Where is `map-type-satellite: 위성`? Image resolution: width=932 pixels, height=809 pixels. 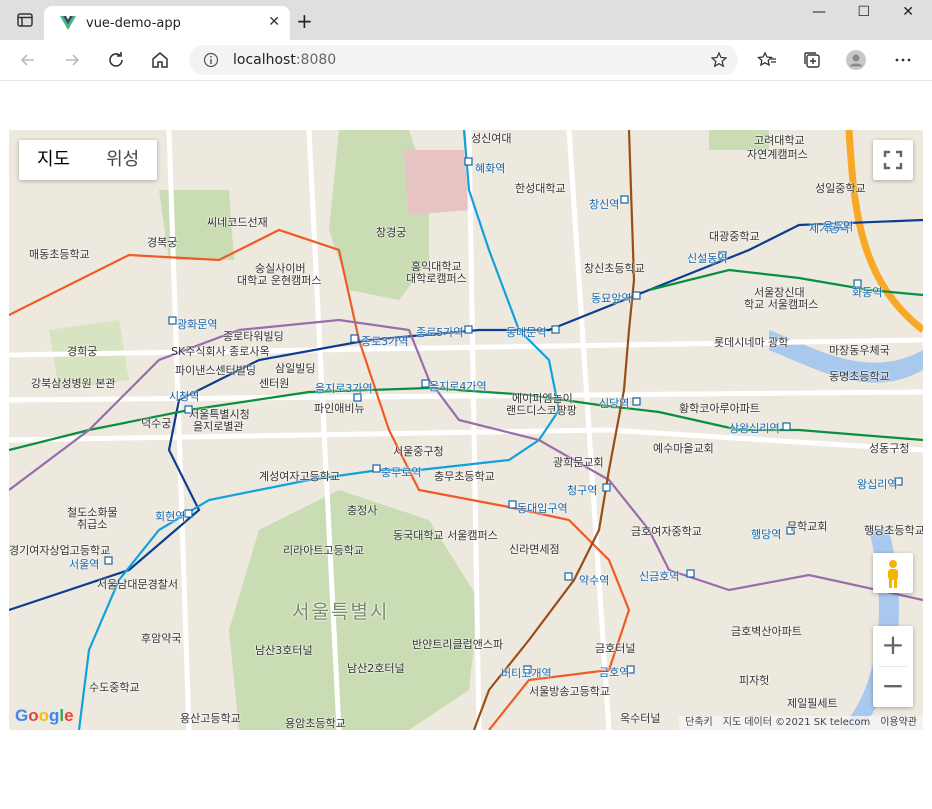
map-type-satellite: 위성 is located at coordinates (122, 160).